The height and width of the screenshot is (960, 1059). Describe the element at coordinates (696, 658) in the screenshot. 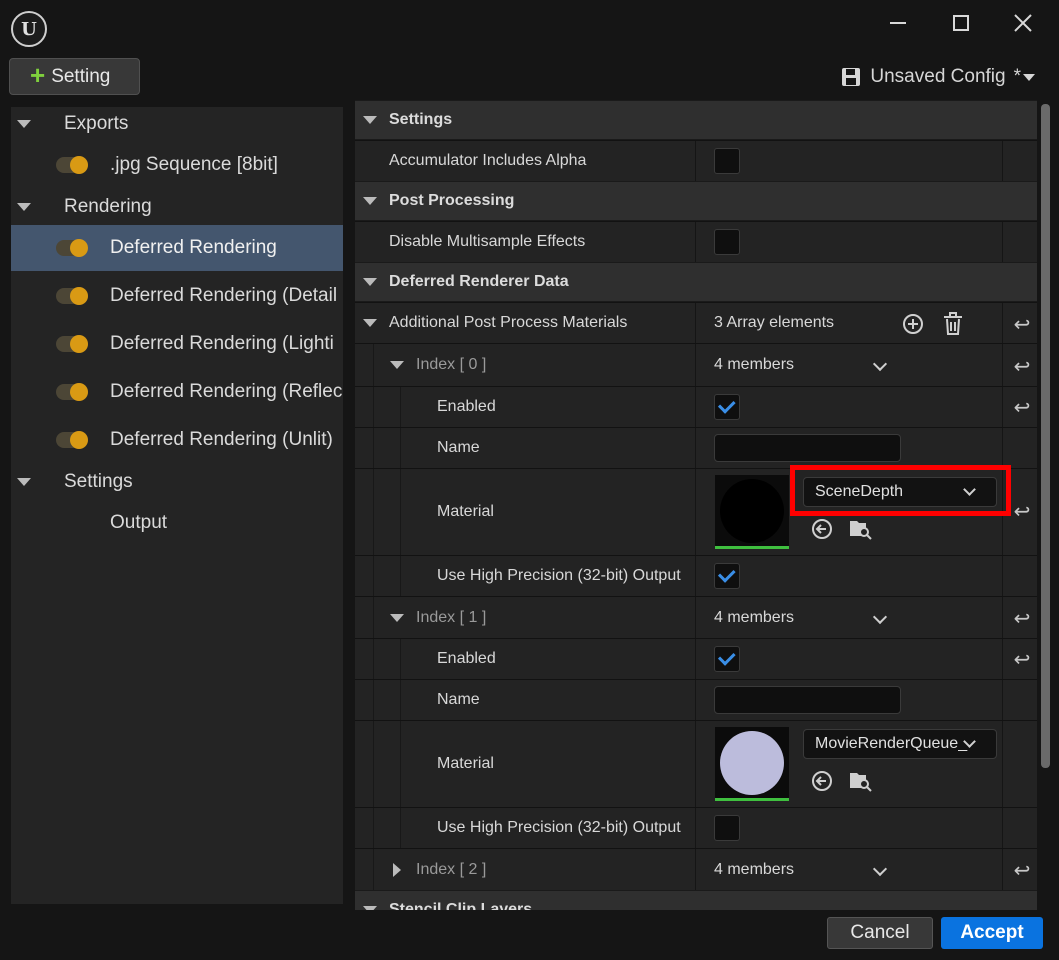

I see `property-row-enabled-1: Enabled ↩` at that location.